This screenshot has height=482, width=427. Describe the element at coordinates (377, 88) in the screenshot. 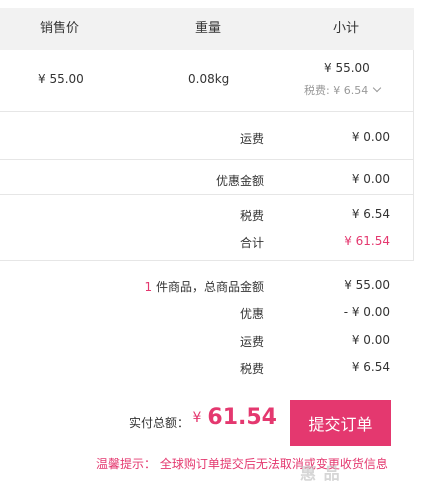

I see `chevron-down-icon` at that location.